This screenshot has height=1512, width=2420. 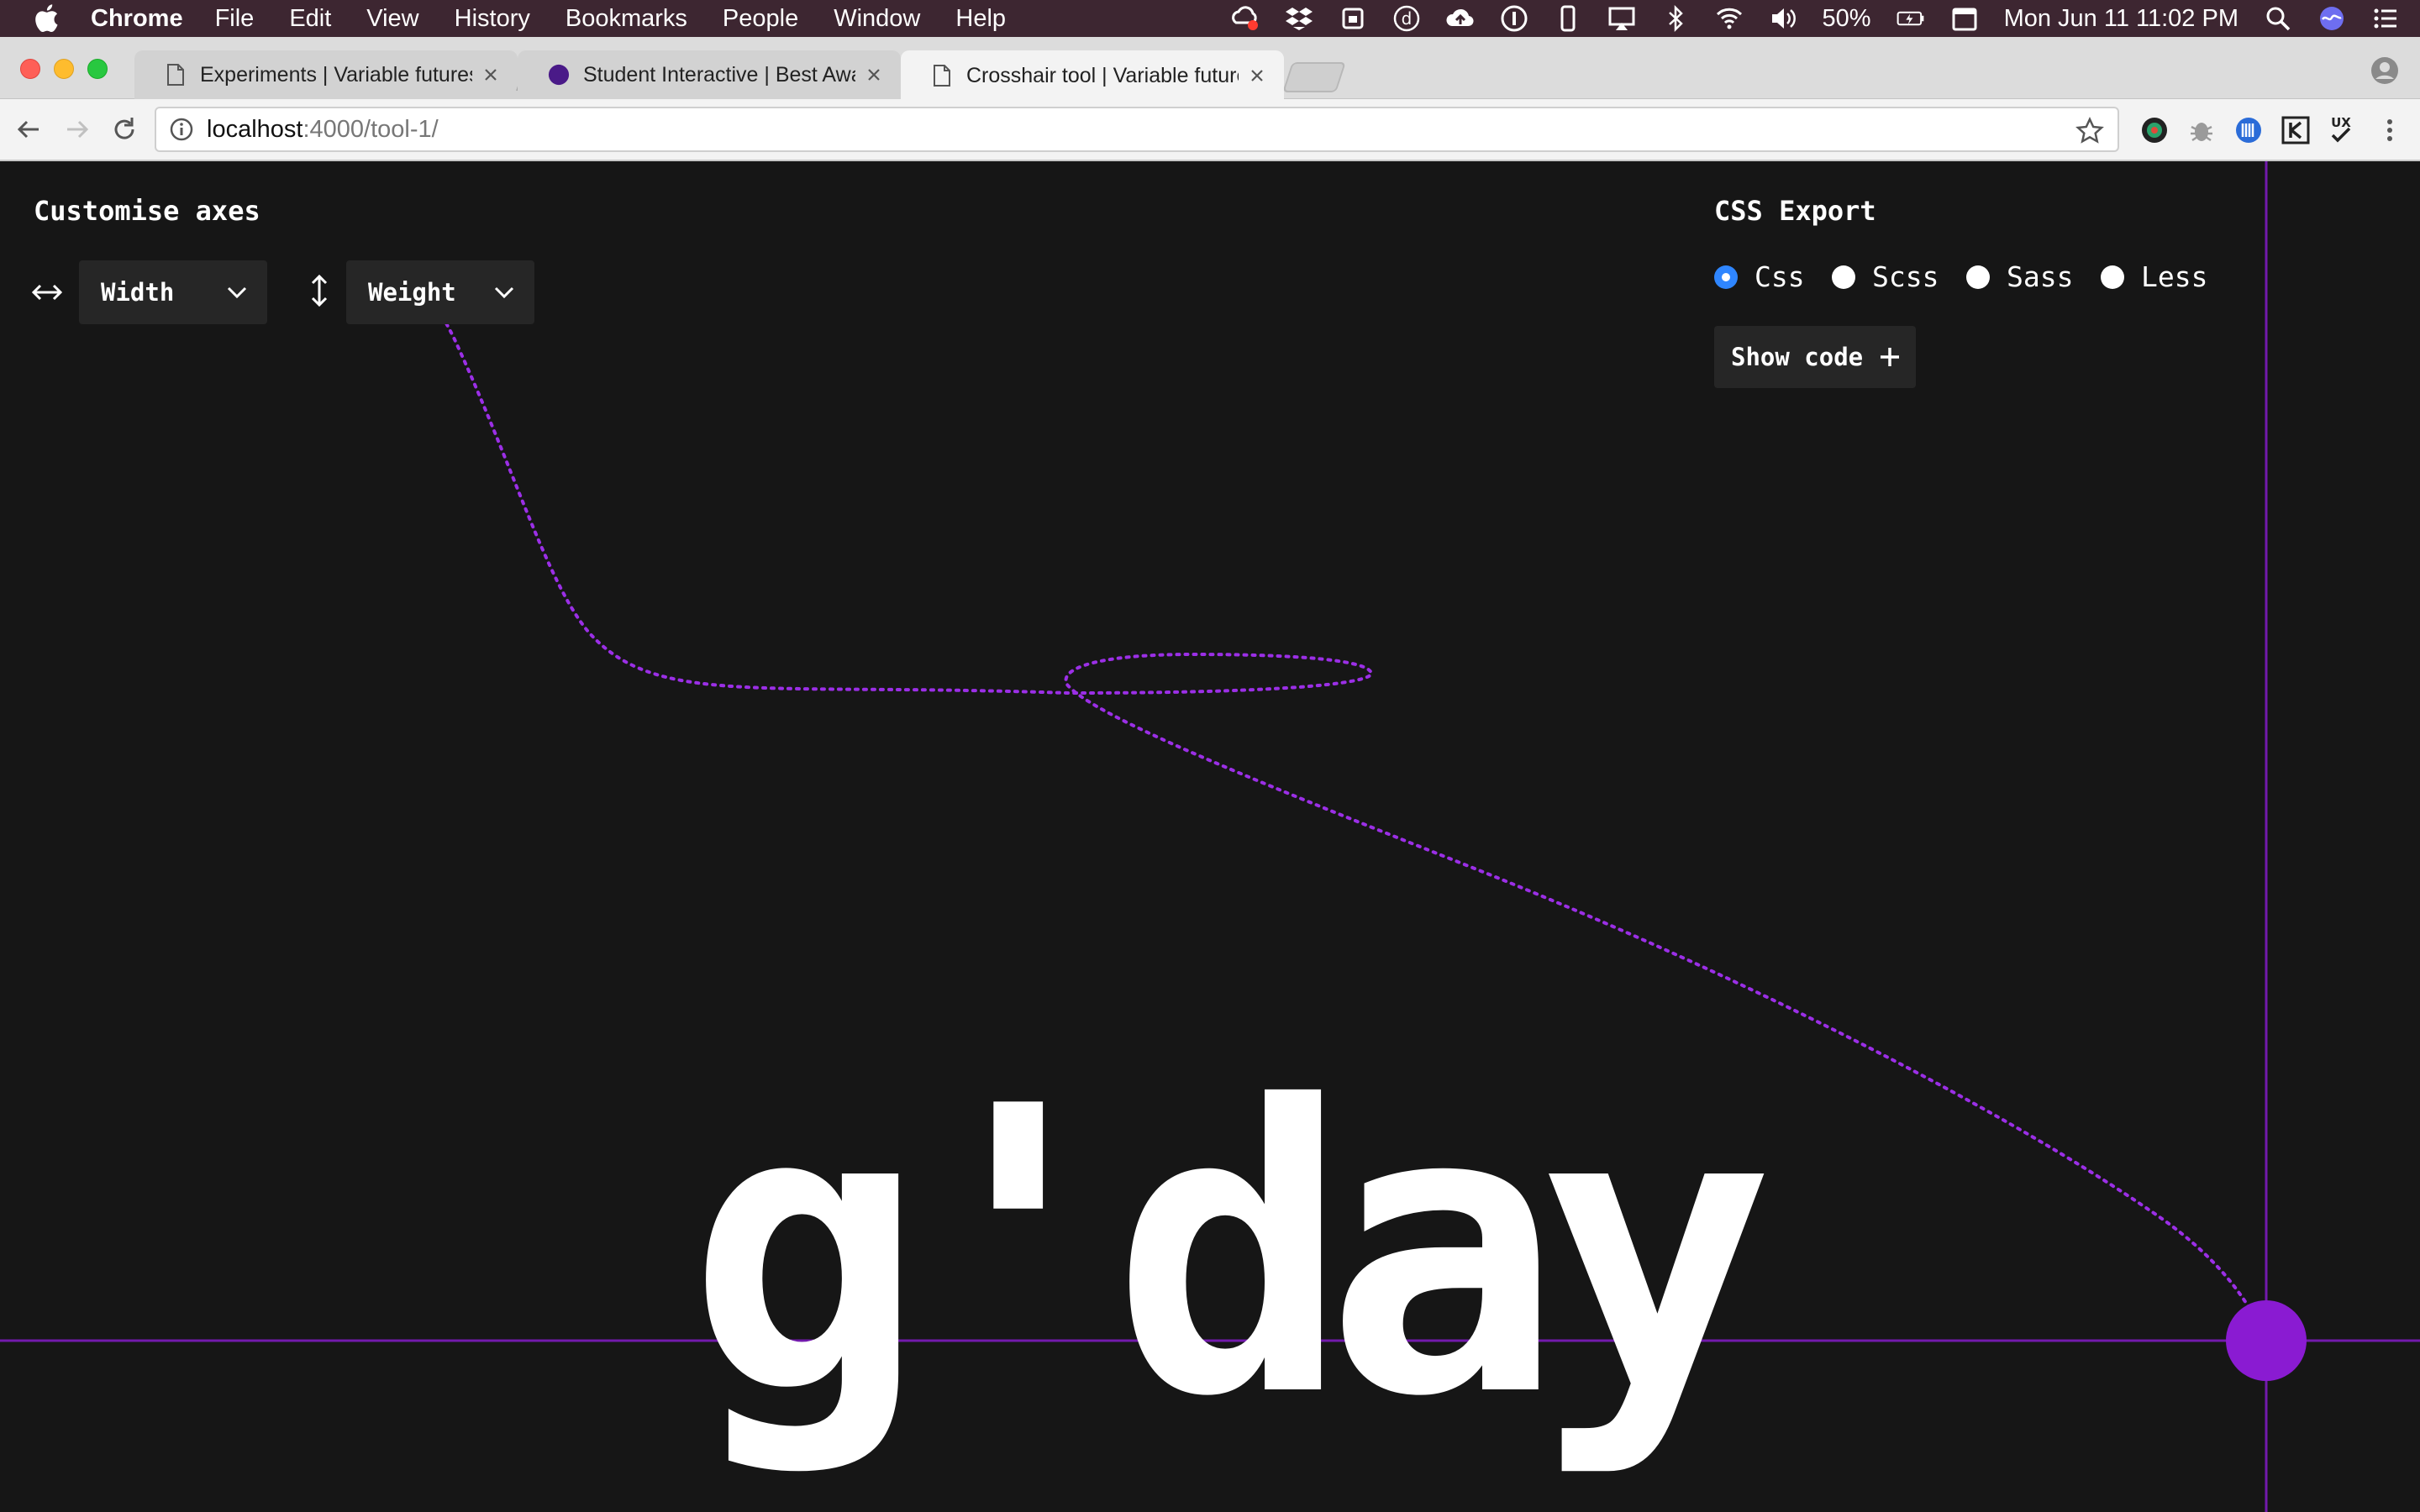 I want to click on vertical-axis-icon, so click(x=319, y=290).